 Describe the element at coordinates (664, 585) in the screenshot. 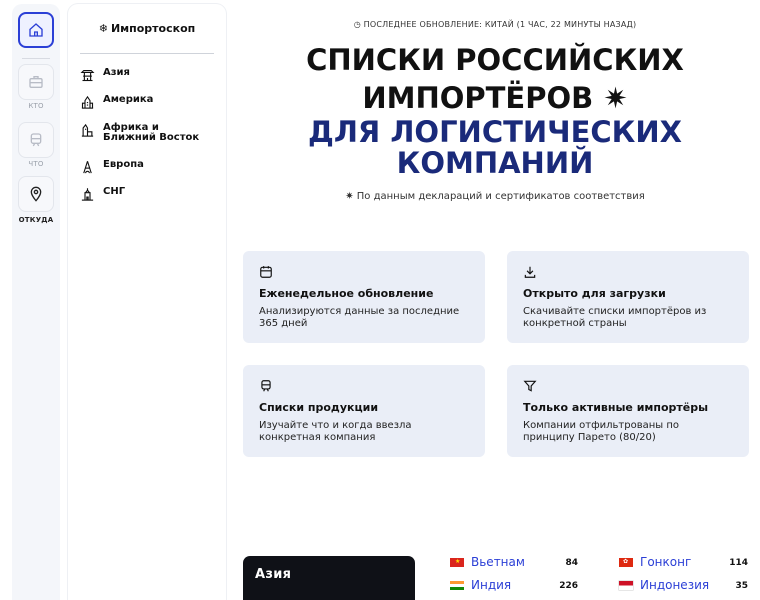

I see `country-link-indonesia: Индонезия` at that location.